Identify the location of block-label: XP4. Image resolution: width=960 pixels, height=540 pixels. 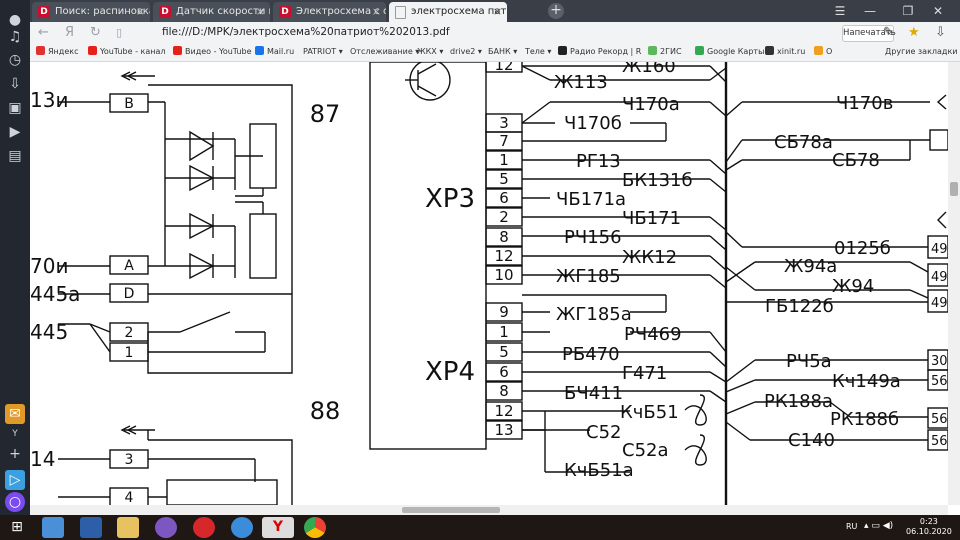
(450, 372).